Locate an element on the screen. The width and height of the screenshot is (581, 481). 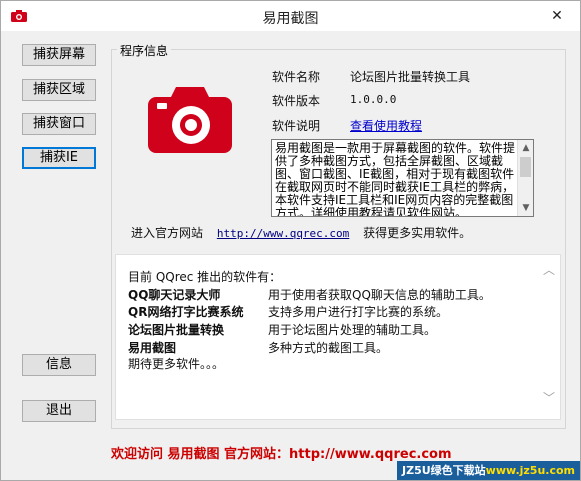
chevron-down-icon: ﹀ is located at coordinates (549, 398).